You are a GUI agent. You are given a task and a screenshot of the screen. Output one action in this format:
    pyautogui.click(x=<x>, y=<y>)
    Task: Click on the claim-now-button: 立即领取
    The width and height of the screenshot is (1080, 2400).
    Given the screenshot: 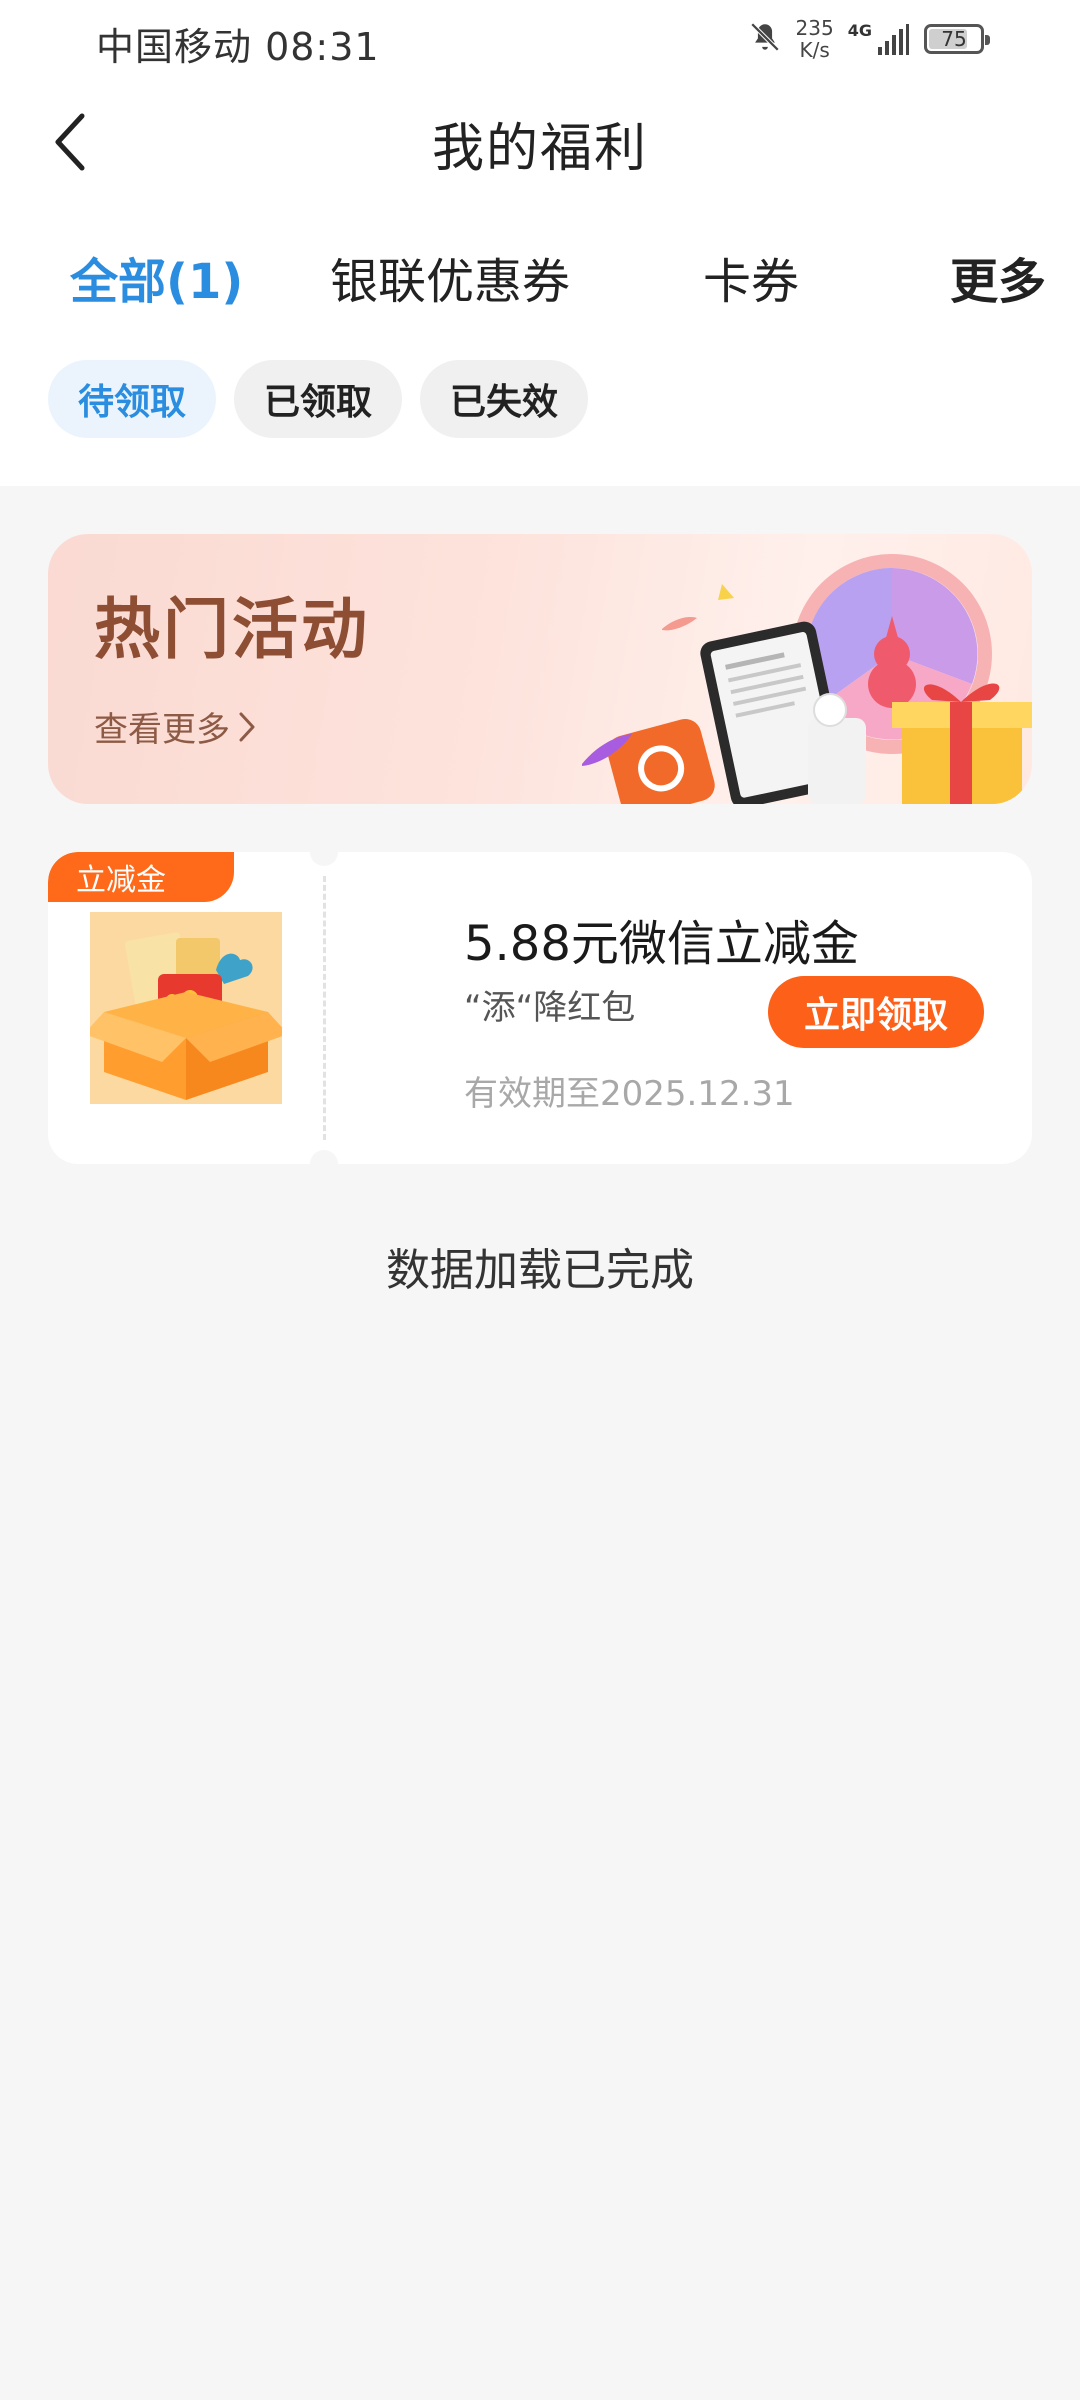 What is the action you would take?
    pyautogui.click(x=876, y=1012)
    